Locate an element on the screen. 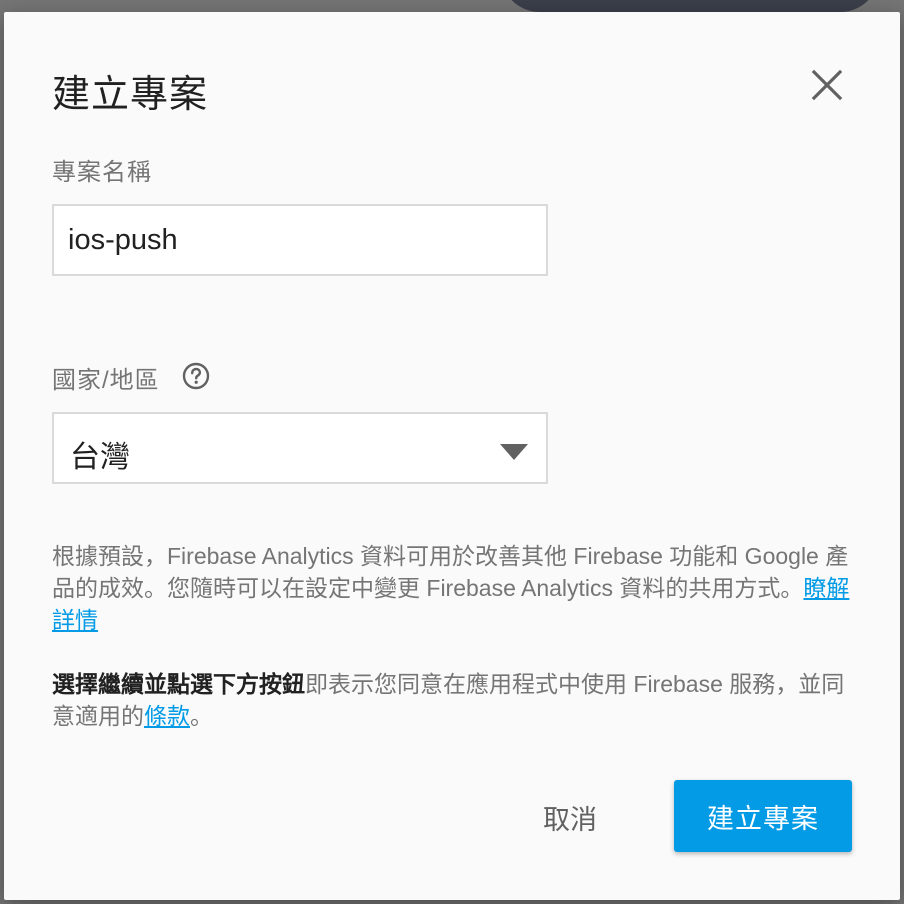 The width and height of the screenshot is (904, 904). close-icon is located at coordinates (827, 85).